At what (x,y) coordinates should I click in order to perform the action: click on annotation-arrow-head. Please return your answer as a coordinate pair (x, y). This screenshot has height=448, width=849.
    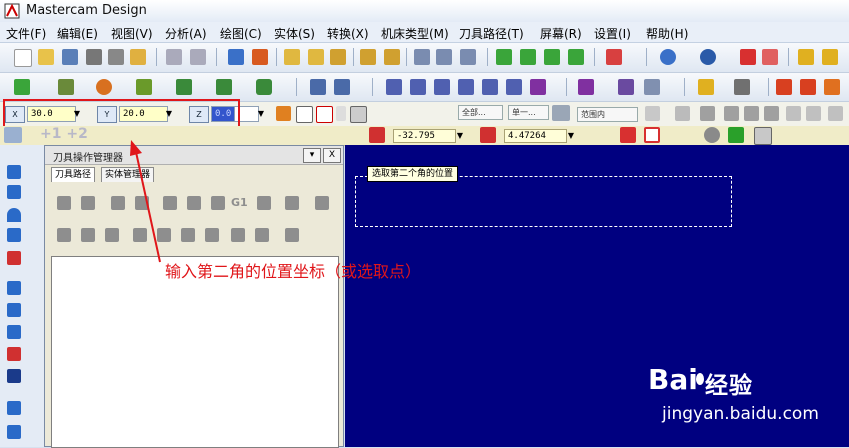
    Looking at the image, I should click on (136, 148).